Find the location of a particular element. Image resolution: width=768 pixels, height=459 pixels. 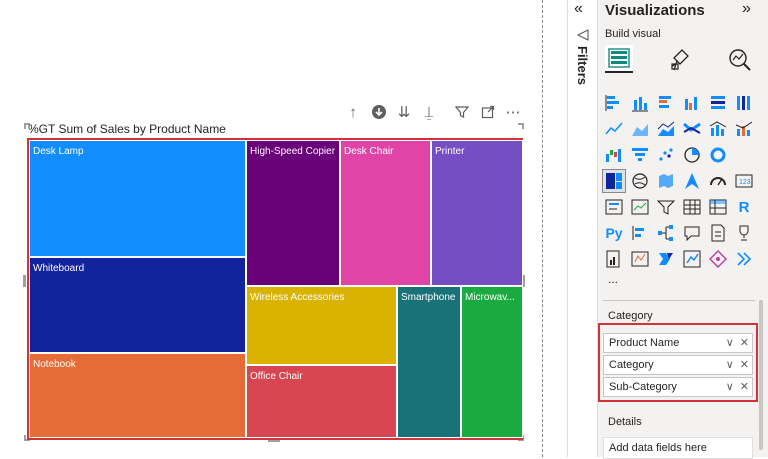

line-clustered-column-icon is located at coordinates (744, 129).